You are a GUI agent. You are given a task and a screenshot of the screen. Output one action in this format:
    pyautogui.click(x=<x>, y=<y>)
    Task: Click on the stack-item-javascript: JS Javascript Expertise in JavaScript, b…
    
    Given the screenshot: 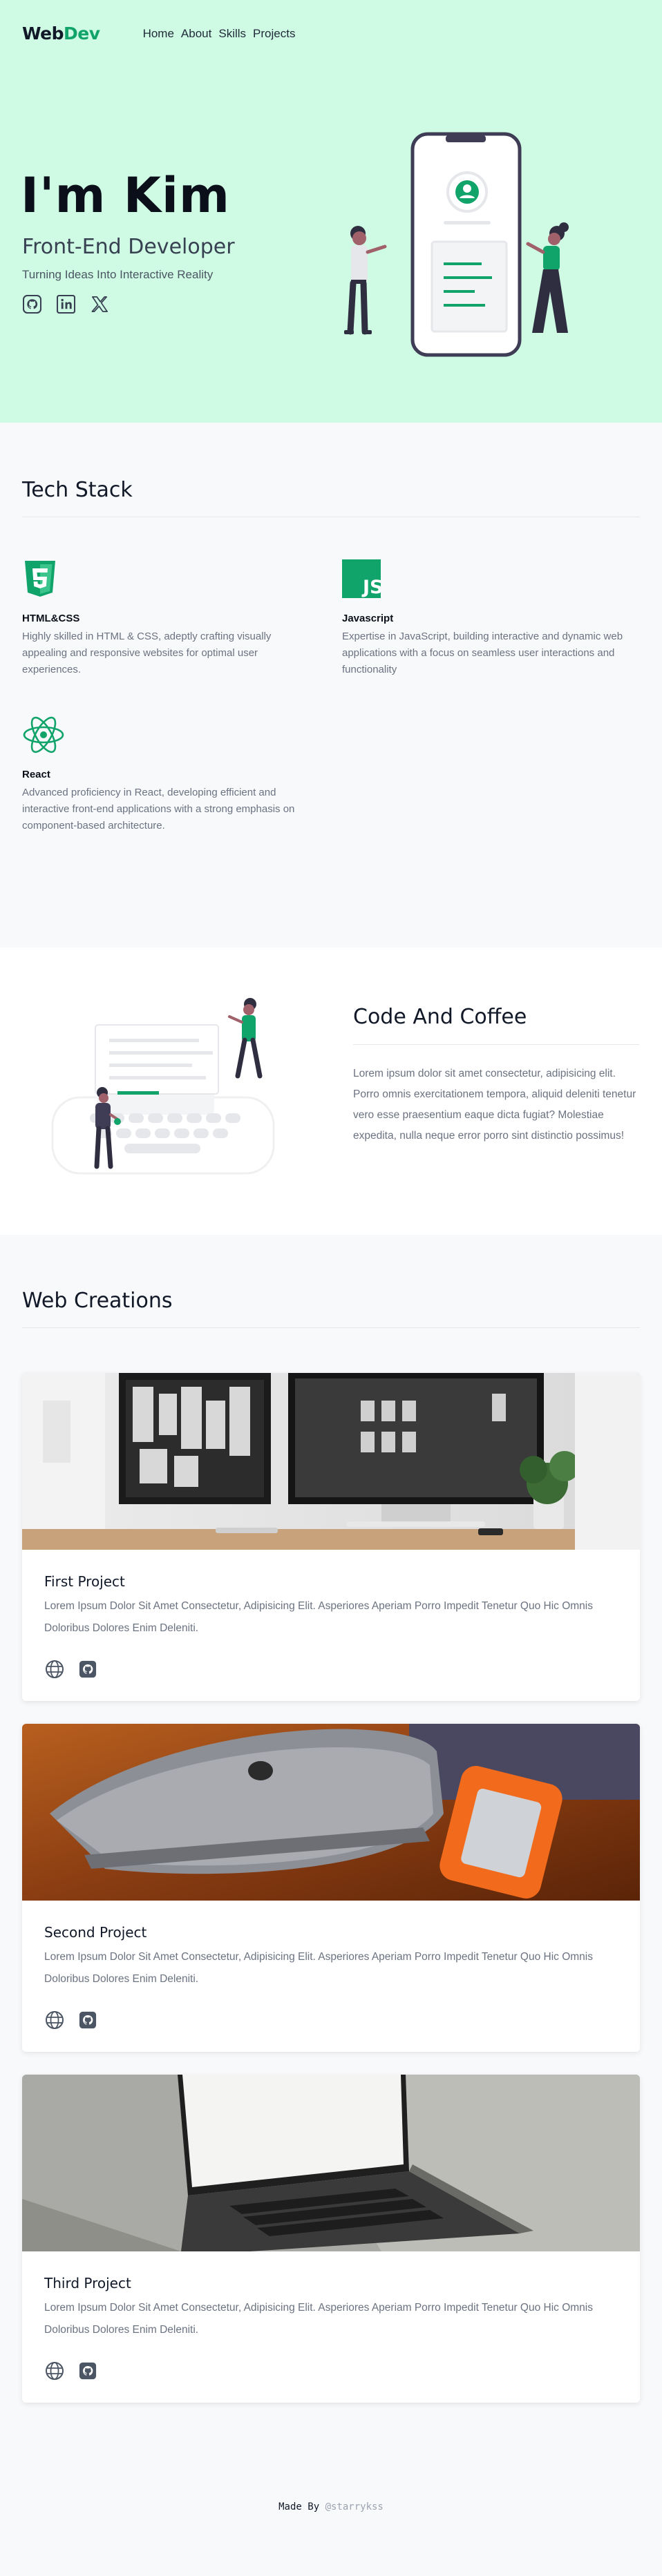 What is the action you would take?
    pyautogui.click(x=487, y=618)
    